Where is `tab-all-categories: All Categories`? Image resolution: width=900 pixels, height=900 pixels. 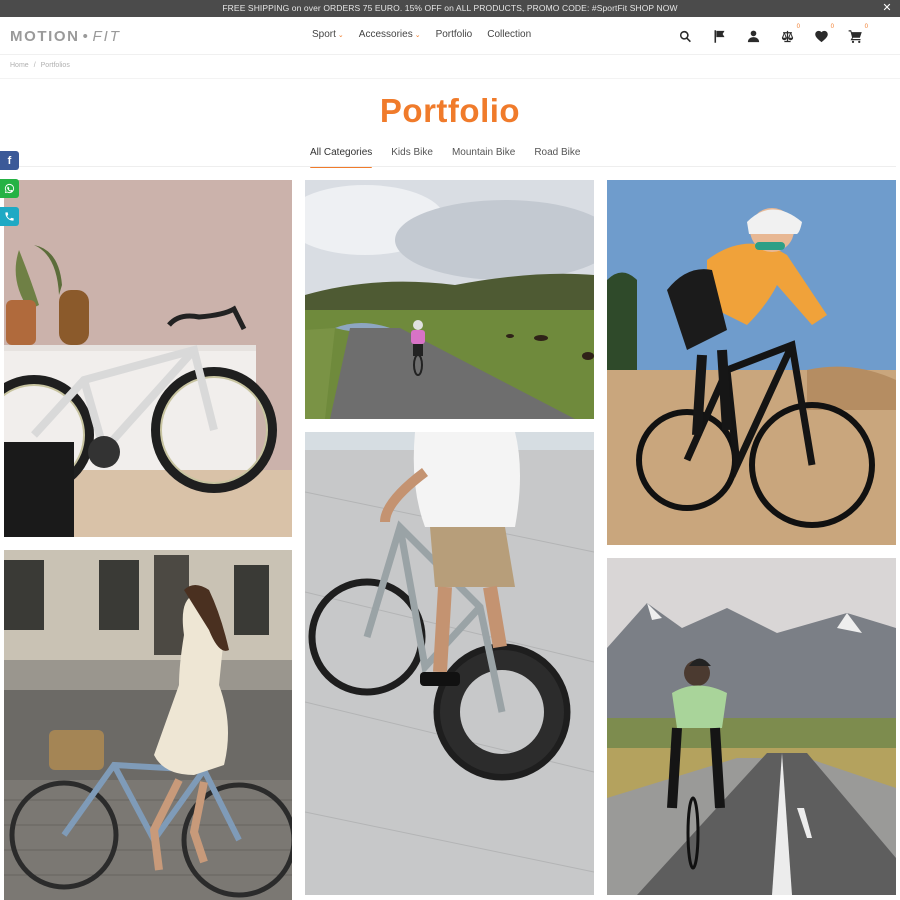 tab-all-categories: All Categories is located at coordinates (341, 157).